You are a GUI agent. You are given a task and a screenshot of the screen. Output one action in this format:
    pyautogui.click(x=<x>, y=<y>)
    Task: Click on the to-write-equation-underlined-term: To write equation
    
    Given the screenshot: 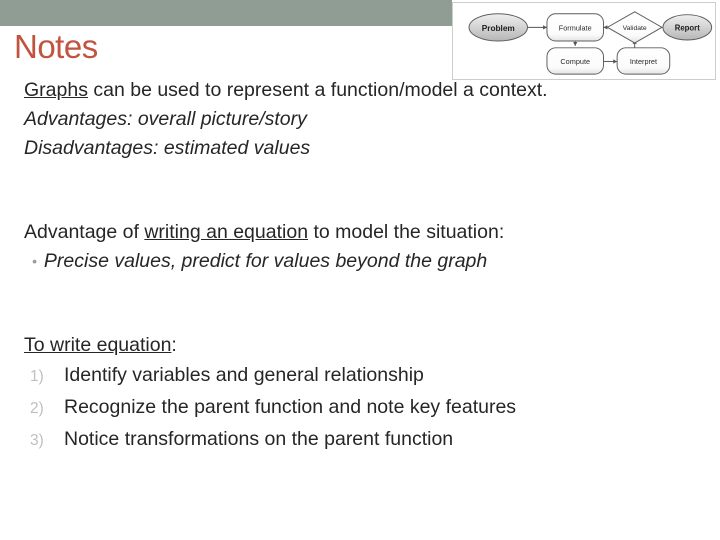 What is the action you would take?
    pyautogui.click(x=98, y=345)
    